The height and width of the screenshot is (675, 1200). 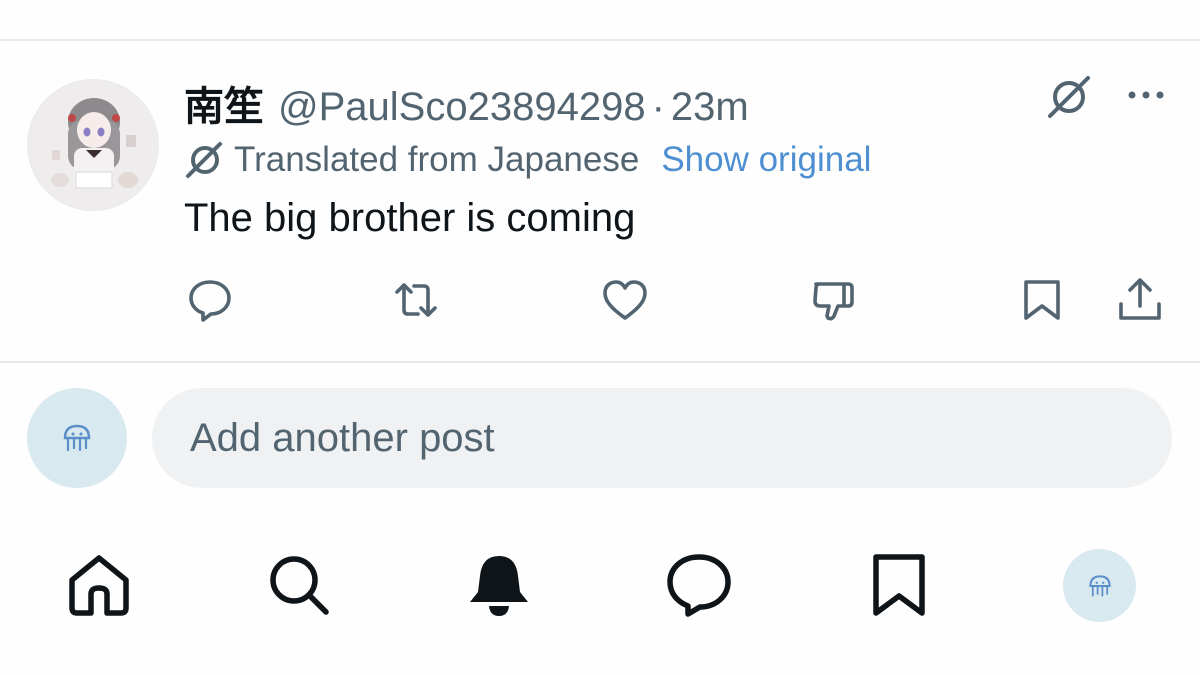 I want to click on like-icon, so click(x=625, y=300).